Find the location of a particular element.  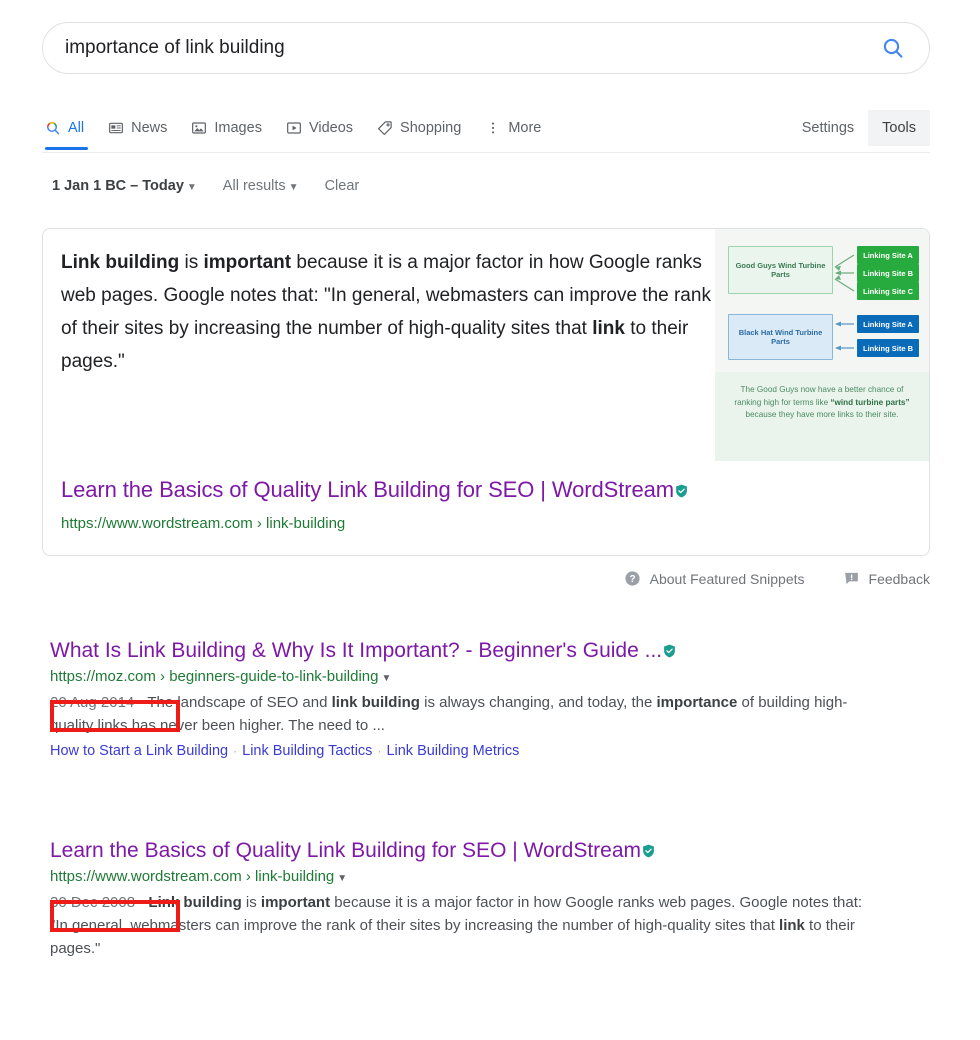

date-range-filter: 1 Jan 1 BC – Today ▼ is located at coordinates (124, 186).